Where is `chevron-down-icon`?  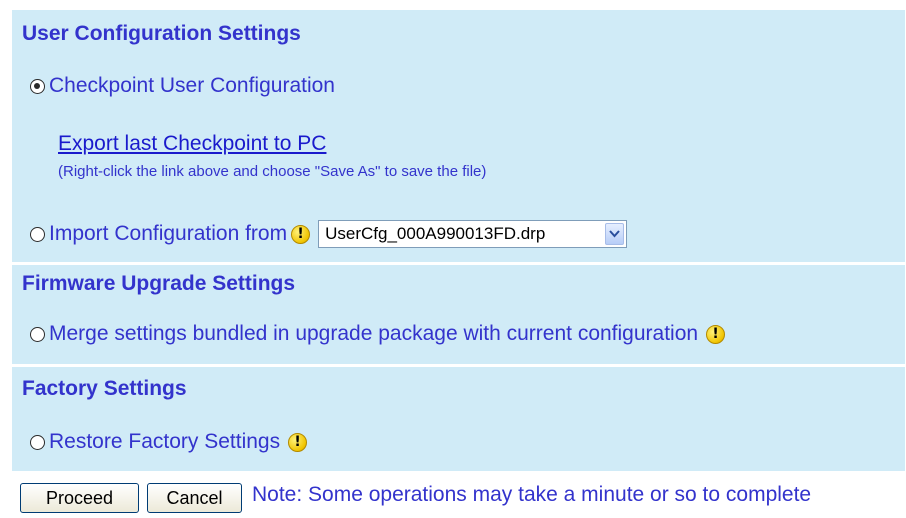
chevron-down-icon is located at coordinates (615, 234).